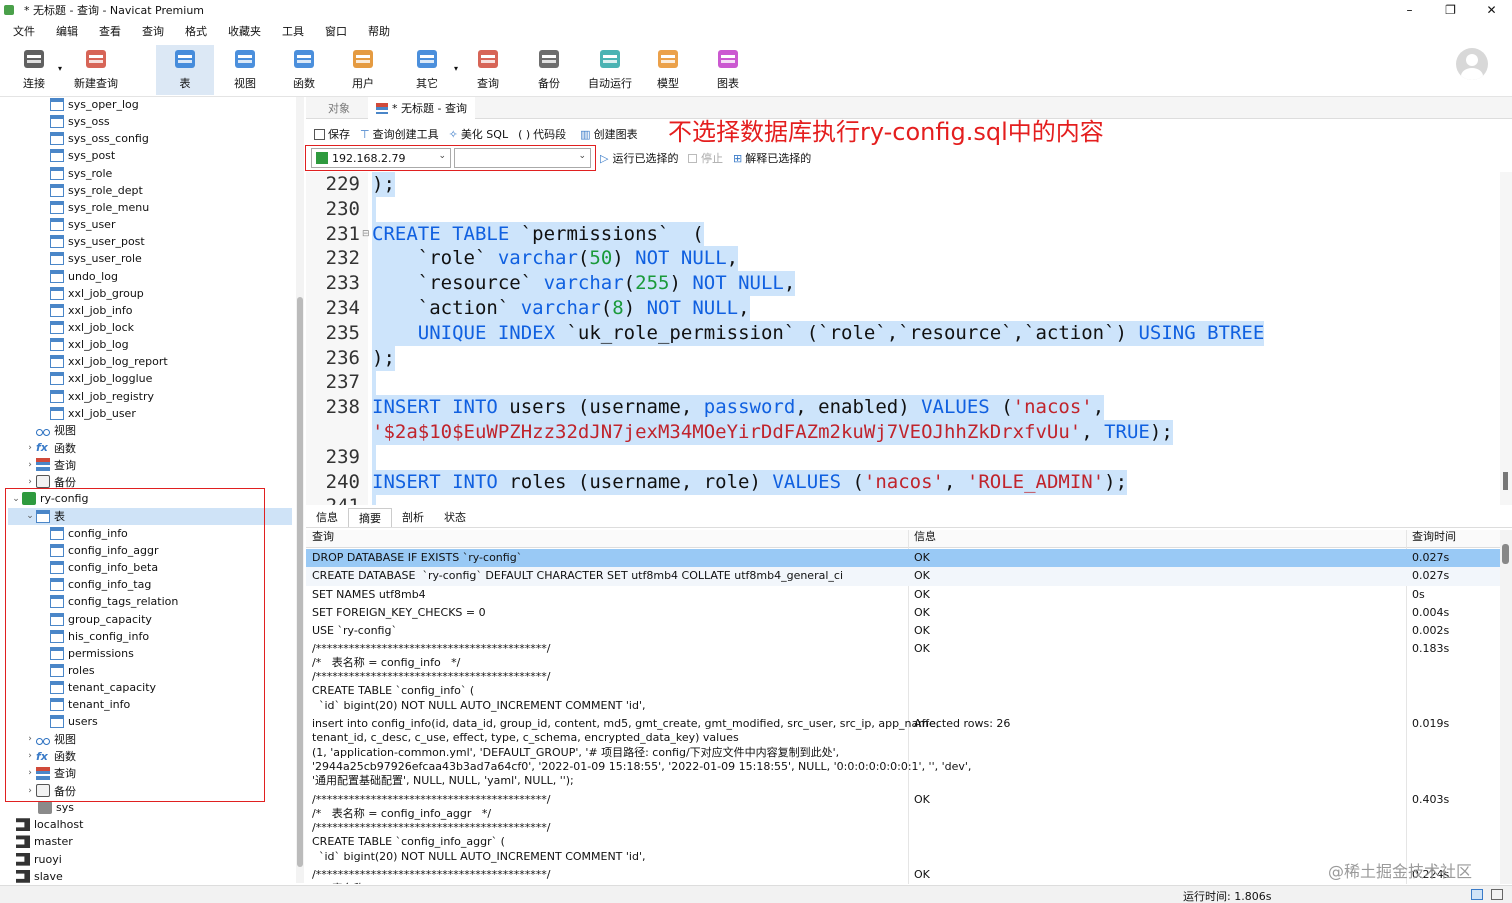 The height and width of the screenshot is (903, 1512). I want to click on tree-table-item: sys_role_menu, so click(93, 207).